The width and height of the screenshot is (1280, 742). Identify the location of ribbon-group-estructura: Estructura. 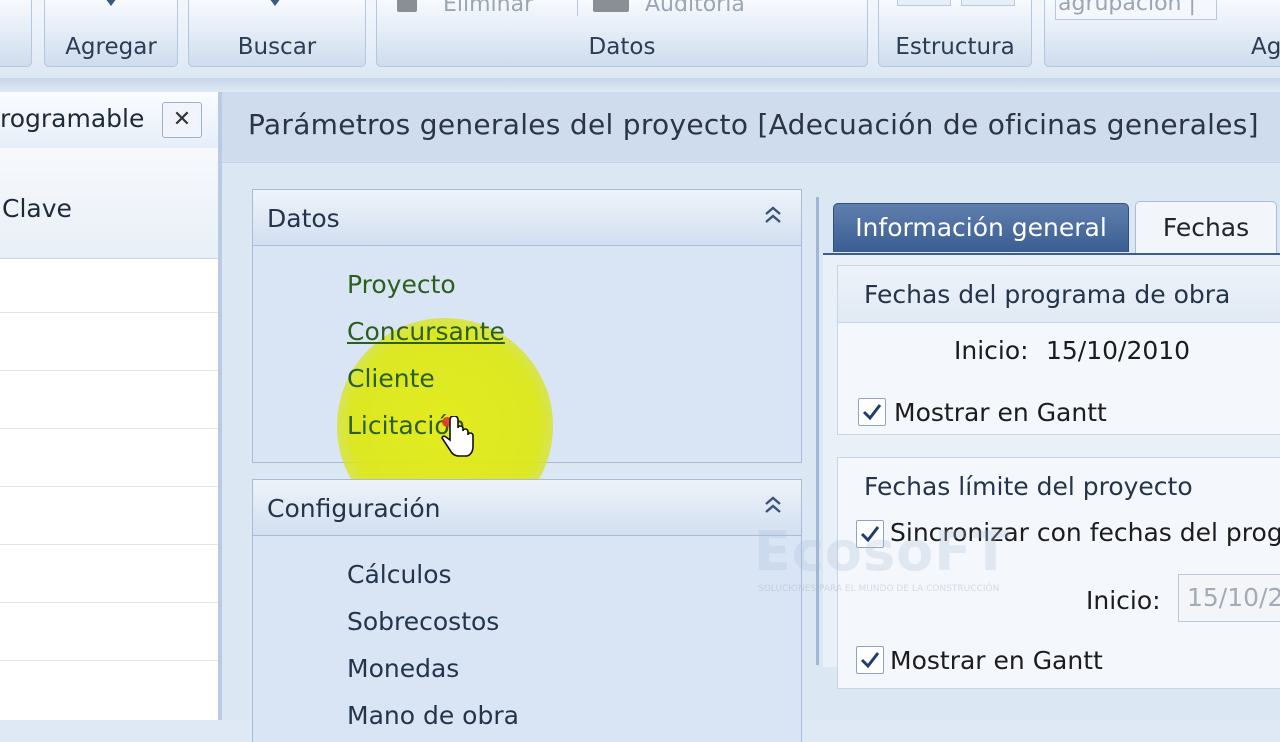
(955, 33).